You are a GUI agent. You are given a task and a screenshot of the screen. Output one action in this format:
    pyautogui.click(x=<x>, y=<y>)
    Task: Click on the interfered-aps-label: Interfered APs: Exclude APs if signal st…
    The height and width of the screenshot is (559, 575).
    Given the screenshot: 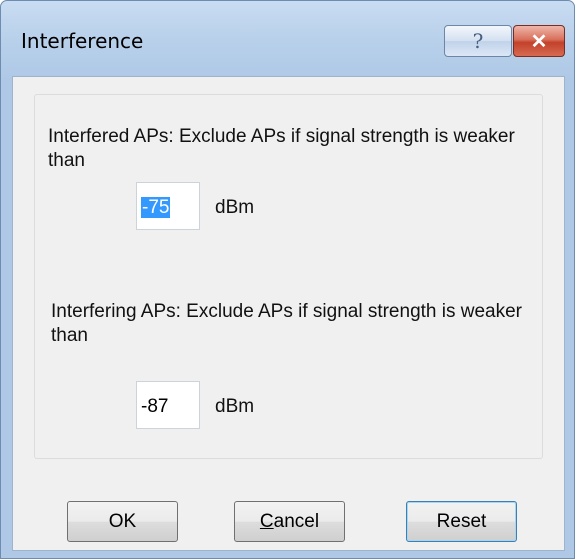 What is the action you would take?
    pyautogui.click(x=281, y=148)
    